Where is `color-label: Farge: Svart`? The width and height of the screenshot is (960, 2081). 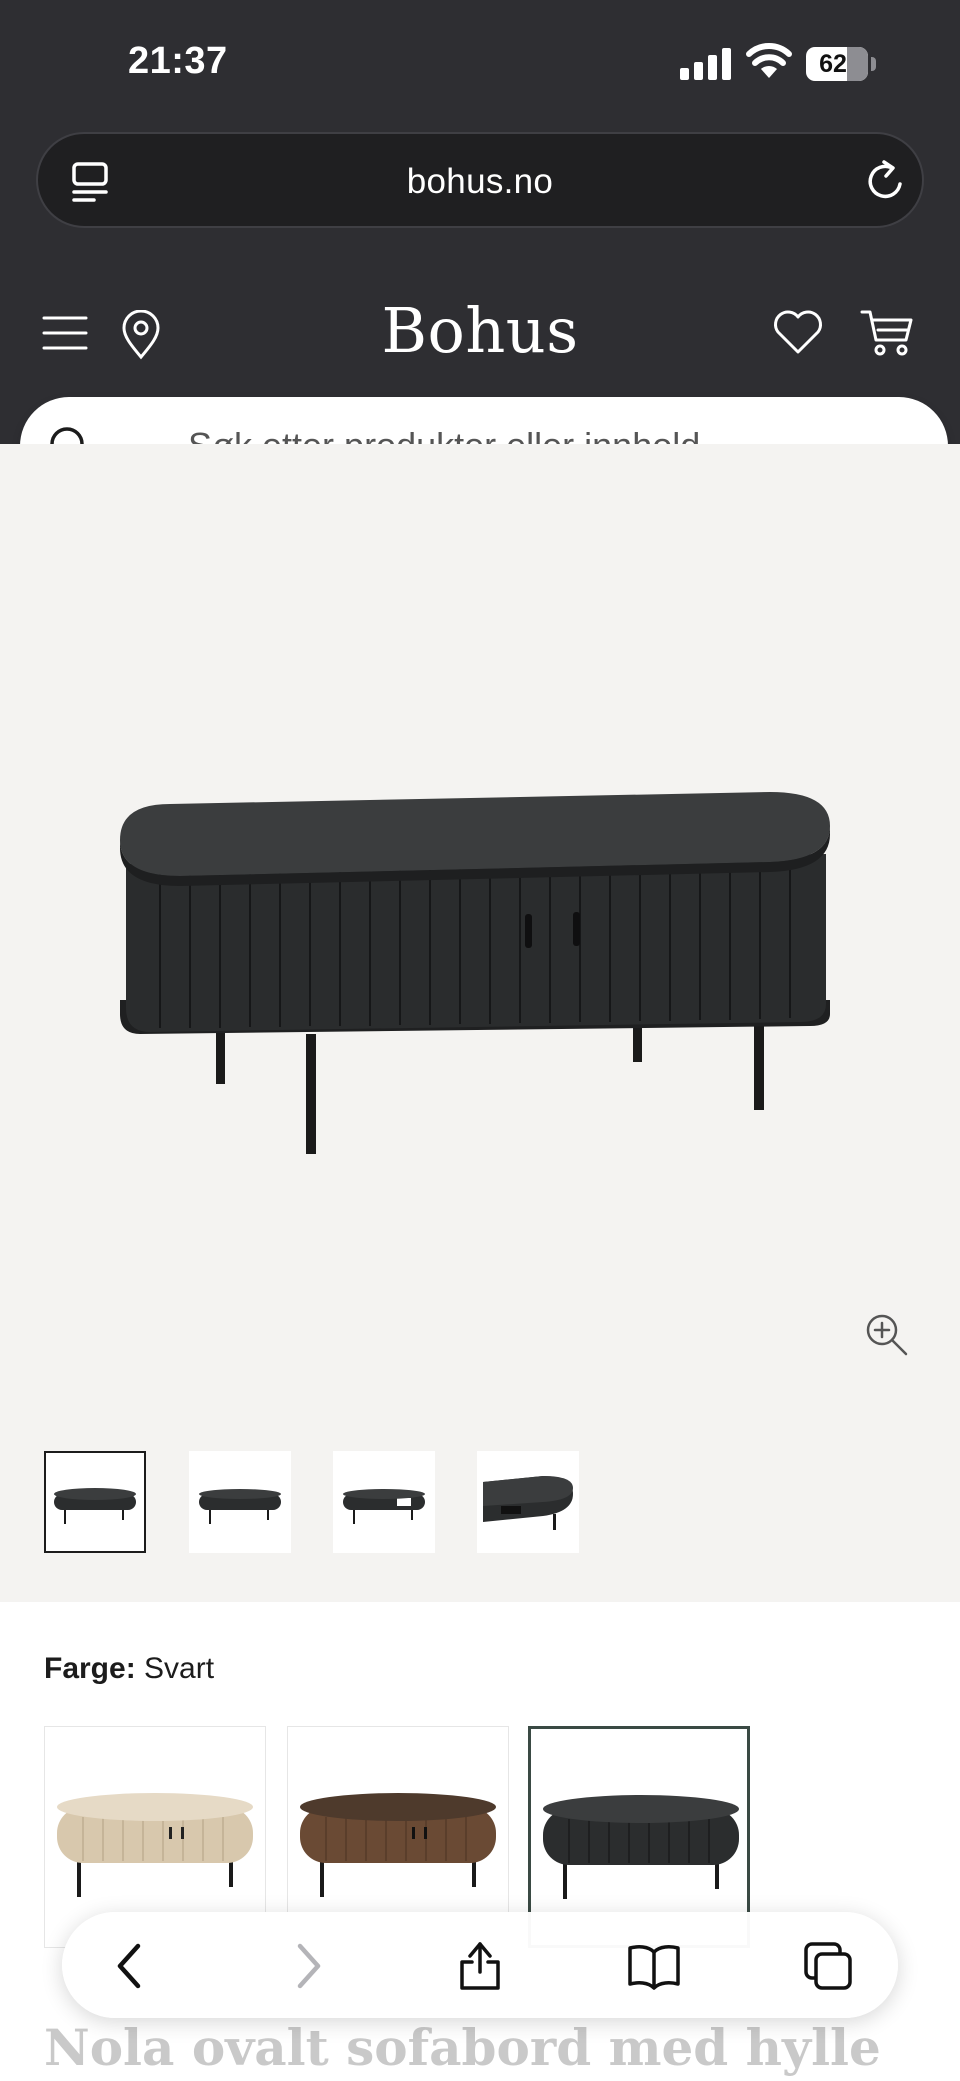 color-label: Farge: Svart is located at coordinates (129, 1669).